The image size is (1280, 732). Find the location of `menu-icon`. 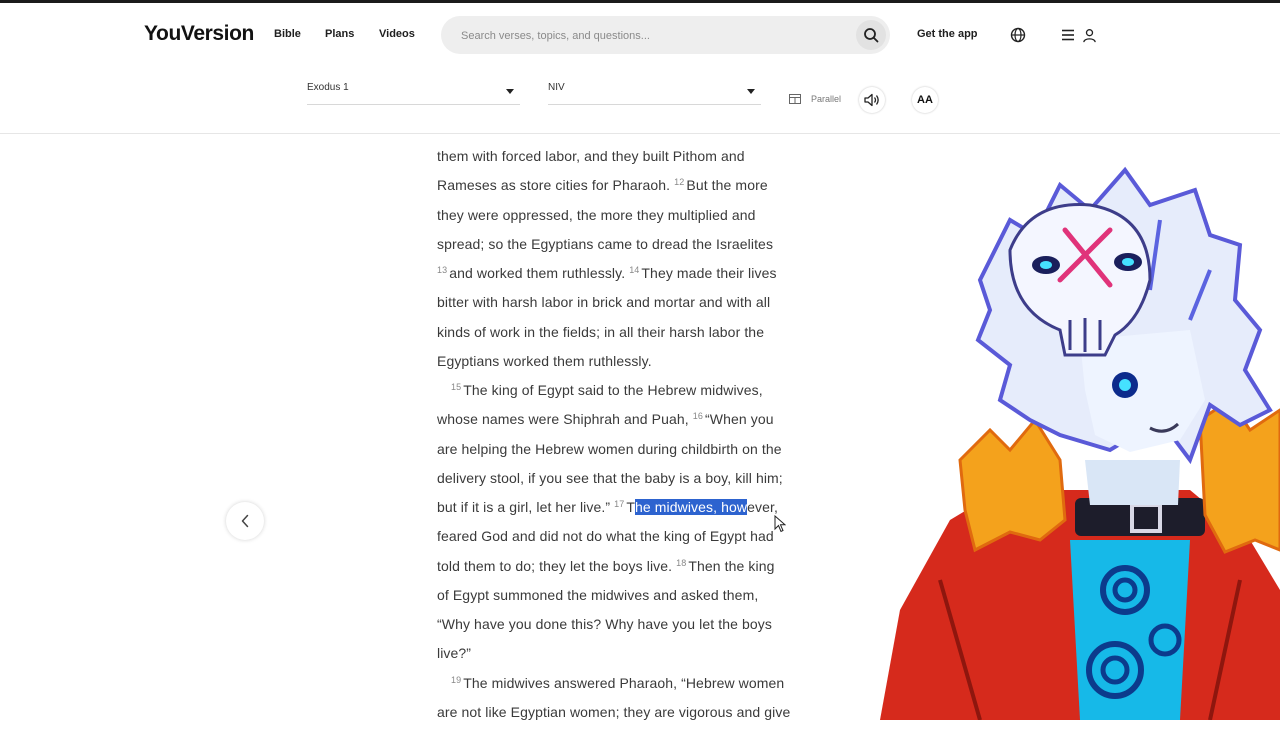

menu-icon is located at coordinates (1068, 35).